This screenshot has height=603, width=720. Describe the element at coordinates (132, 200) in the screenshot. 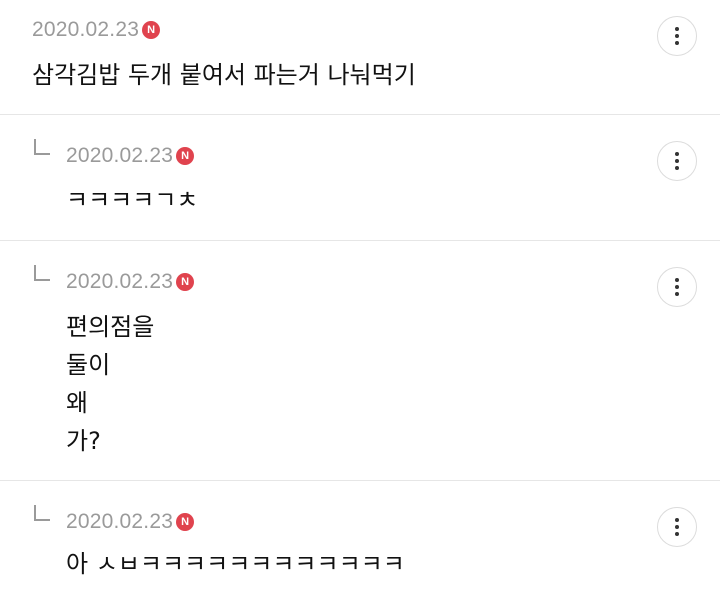

I see `comment-text: ㅋㅋㅋㅋㄱㅊ` at that location.